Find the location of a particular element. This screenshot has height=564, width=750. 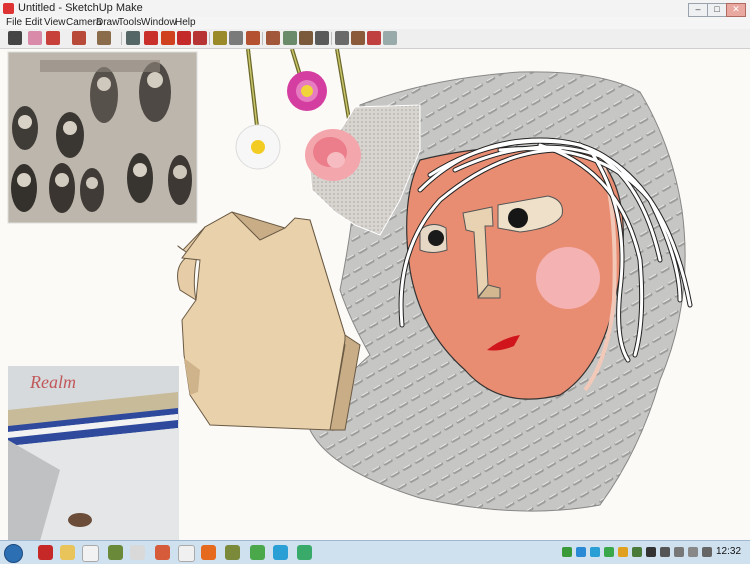

taskbar: 12:32 is located at coordinates (375, 552).